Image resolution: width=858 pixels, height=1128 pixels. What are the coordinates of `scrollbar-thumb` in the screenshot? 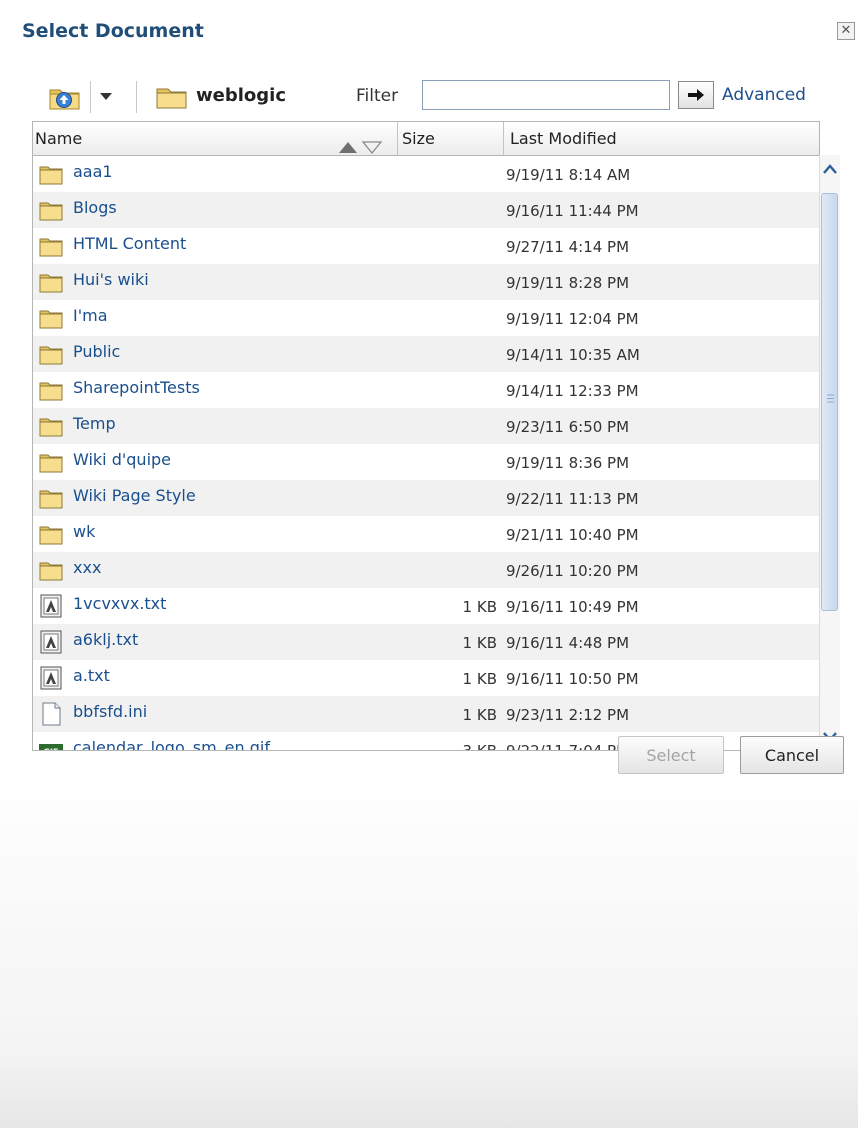 It's located at (829, 402).